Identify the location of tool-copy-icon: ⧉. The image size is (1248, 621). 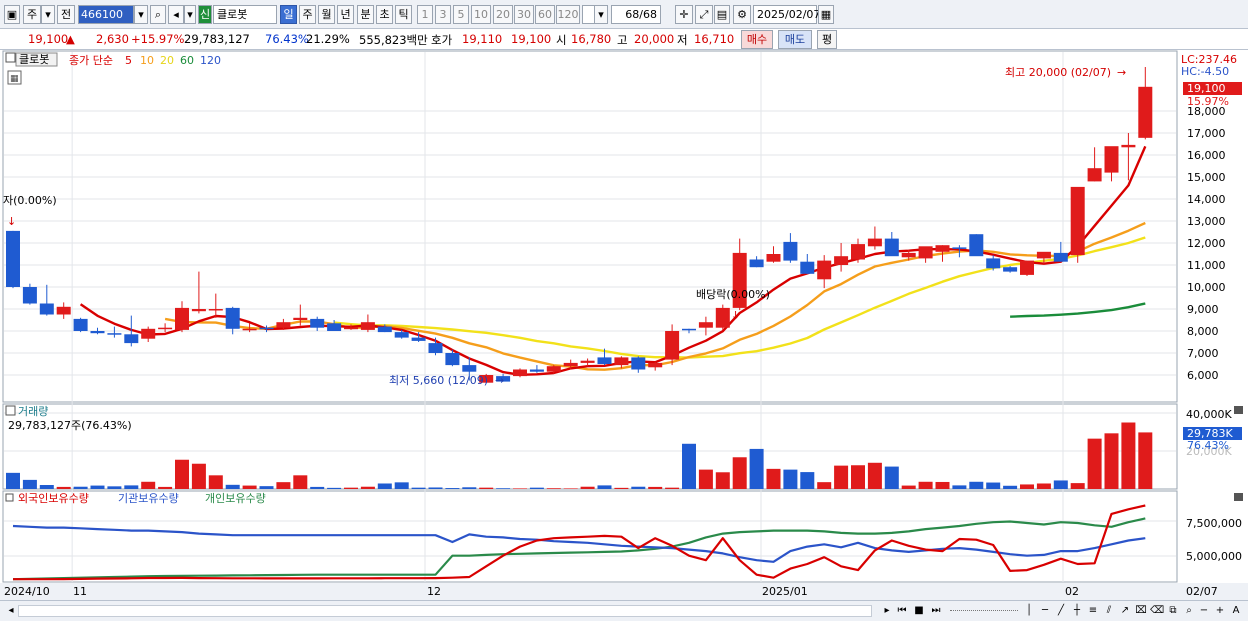
(1173, 611).